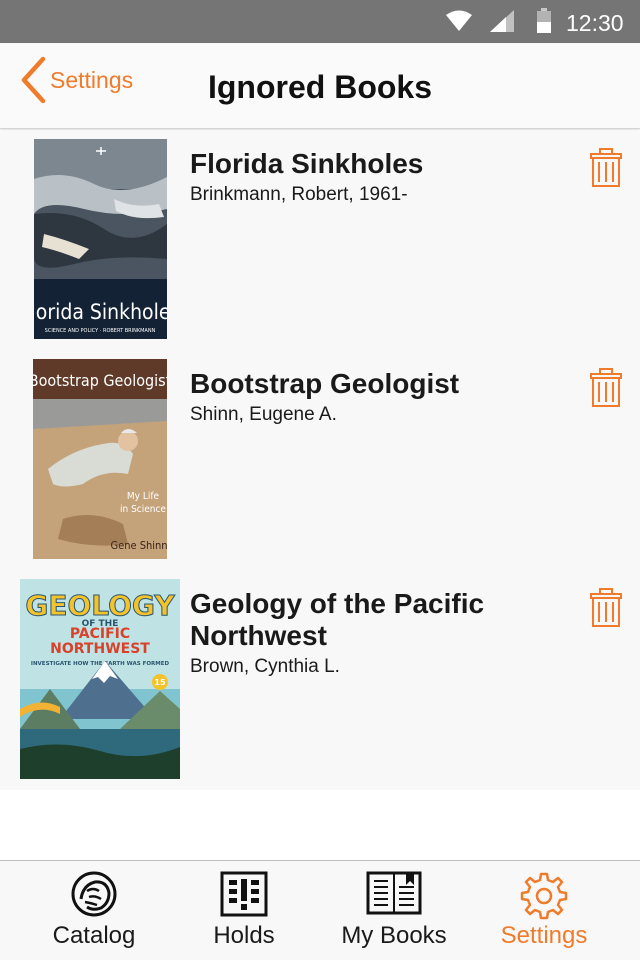 The image size is (640, 960). I want to click on status-bar: 12:30, so click(320, 21).